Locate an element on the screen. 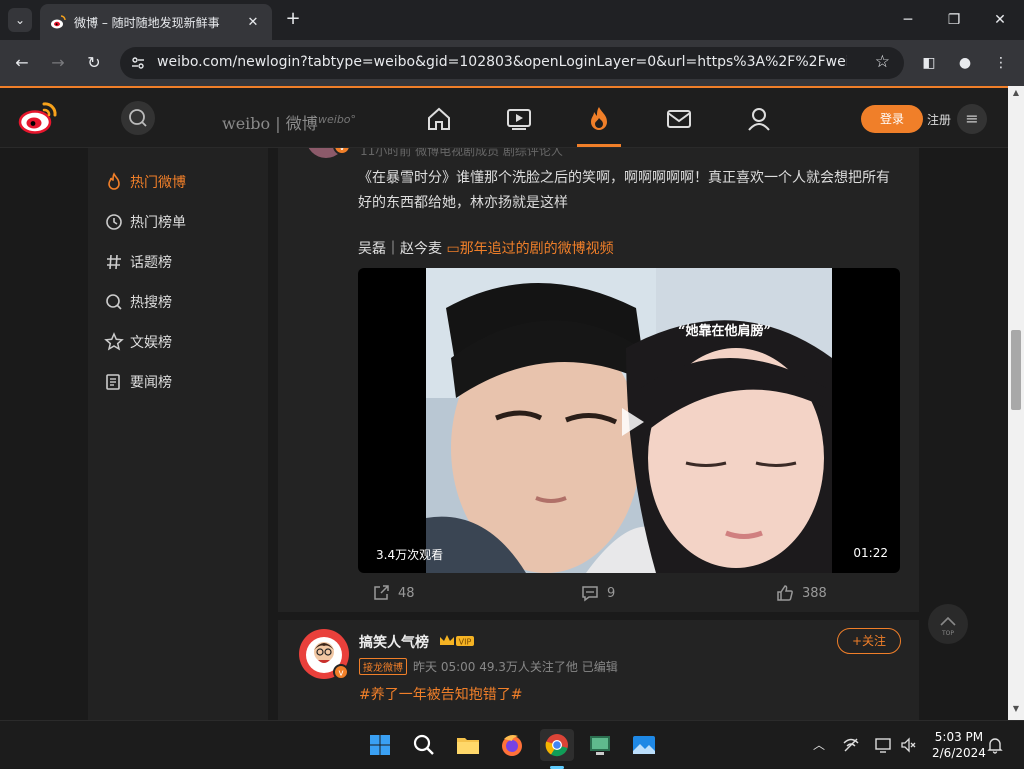 The height and width of the screenshot is (769, 1024). video-collection-link: ▭那年追过的剧的微博视频 is located at coordinates (529, 249).